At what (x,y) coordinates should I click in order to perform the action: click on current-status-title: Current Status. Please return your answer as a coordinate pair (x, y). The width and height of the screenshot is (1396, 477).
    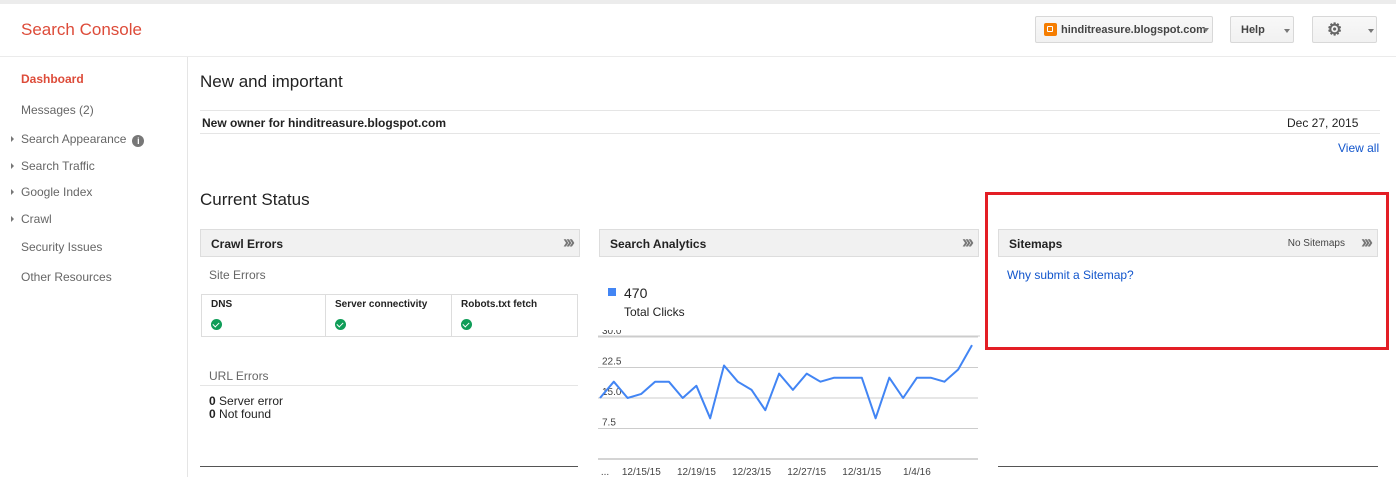
    Looking at the image, I should click on (255, 199).